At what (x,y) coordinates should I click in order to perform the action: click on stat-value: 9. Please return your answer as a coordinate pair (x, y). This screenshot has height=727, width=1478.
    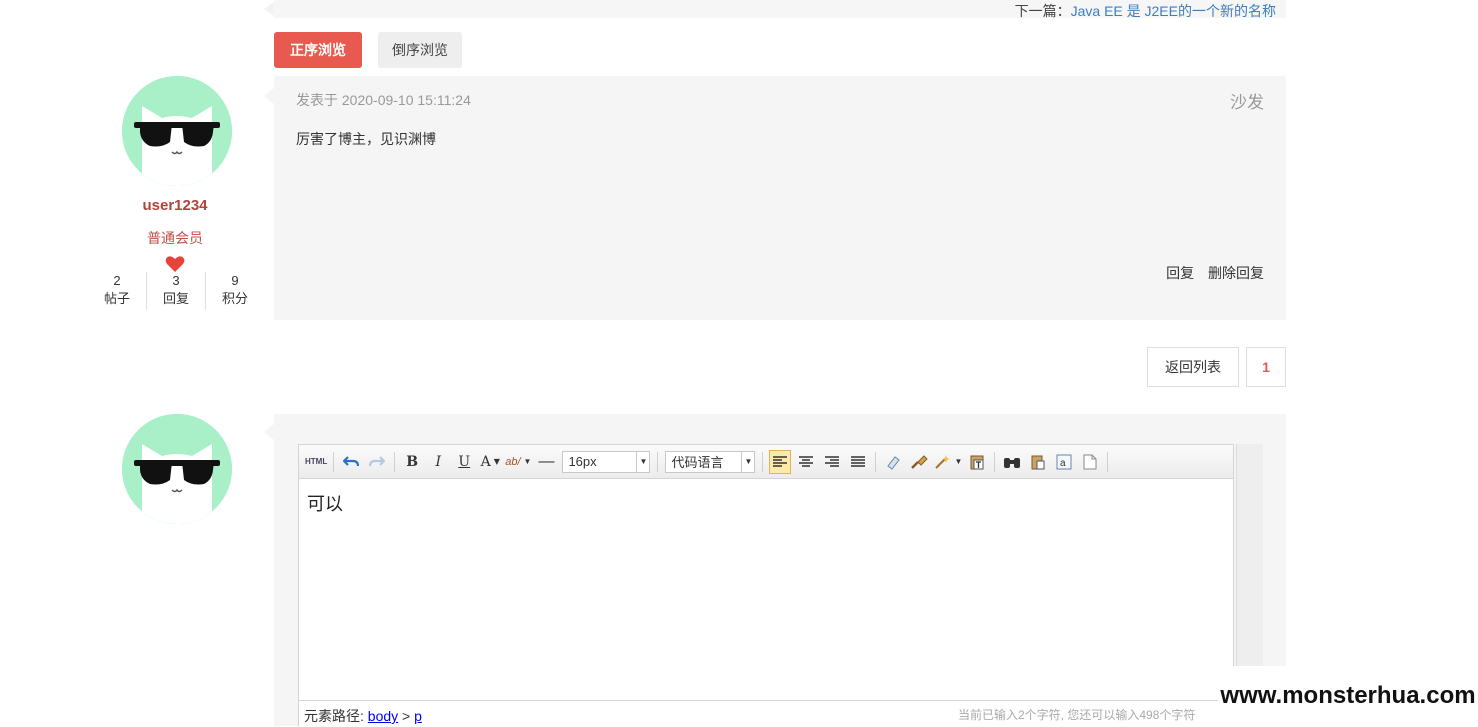
    Looking at the image, I should click on (235, 280).